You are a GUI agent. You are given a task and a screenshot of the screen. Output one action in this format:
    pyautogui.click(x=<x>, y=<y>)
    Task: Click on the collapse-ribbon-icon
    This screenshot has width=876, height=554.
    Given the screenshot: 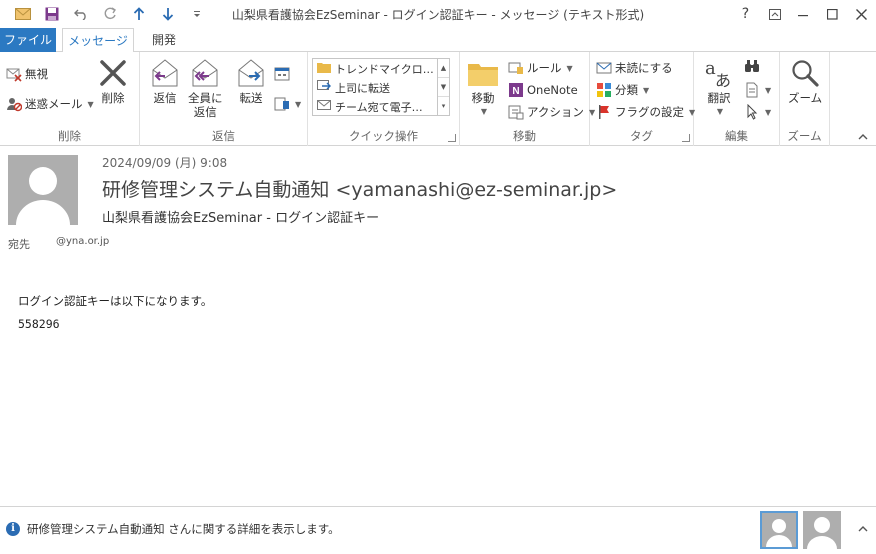 What is the action you would take?
    pyautogui.click(x=863, y=137)
    